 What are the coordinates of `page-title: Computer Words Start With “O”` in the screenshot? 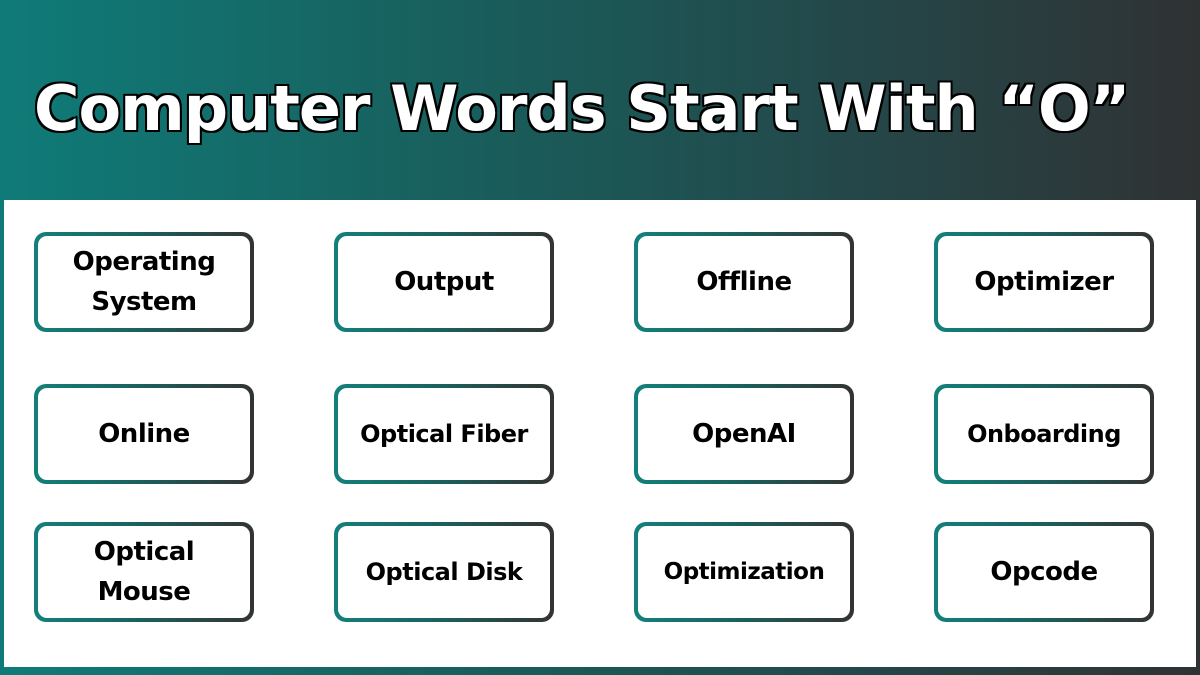 It's located at (581, 109).